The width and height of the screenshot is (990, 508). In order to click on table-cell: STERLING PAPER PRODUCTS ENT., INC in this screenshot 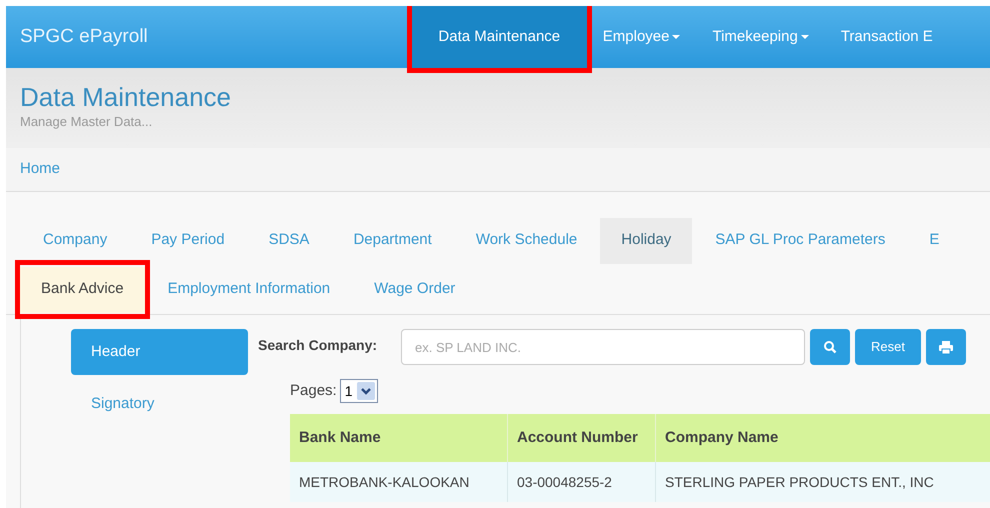, I will do `click(822, 482)`.